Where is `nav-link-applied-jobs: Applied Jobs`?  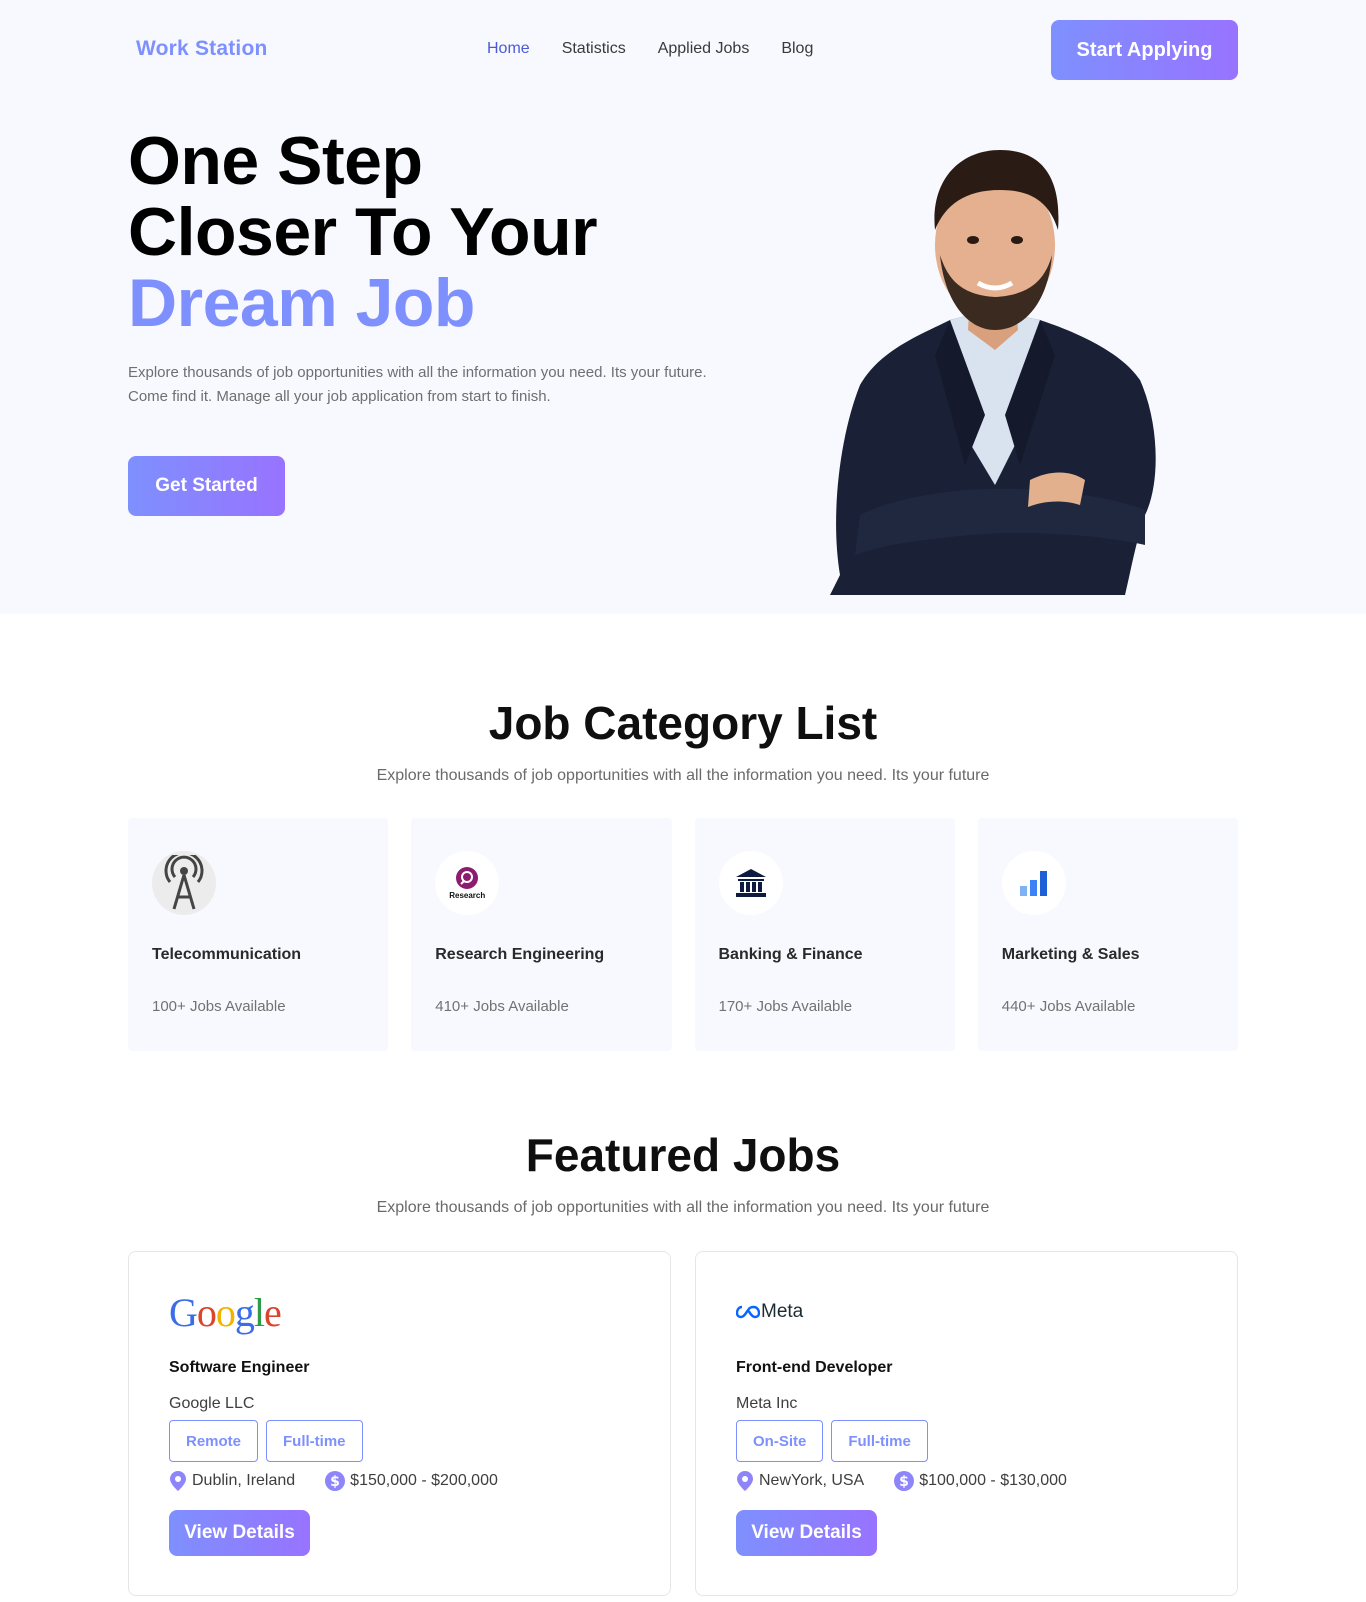 nav-link-applied-jobs: Applied Jobs is located at coordinates (704, 49).